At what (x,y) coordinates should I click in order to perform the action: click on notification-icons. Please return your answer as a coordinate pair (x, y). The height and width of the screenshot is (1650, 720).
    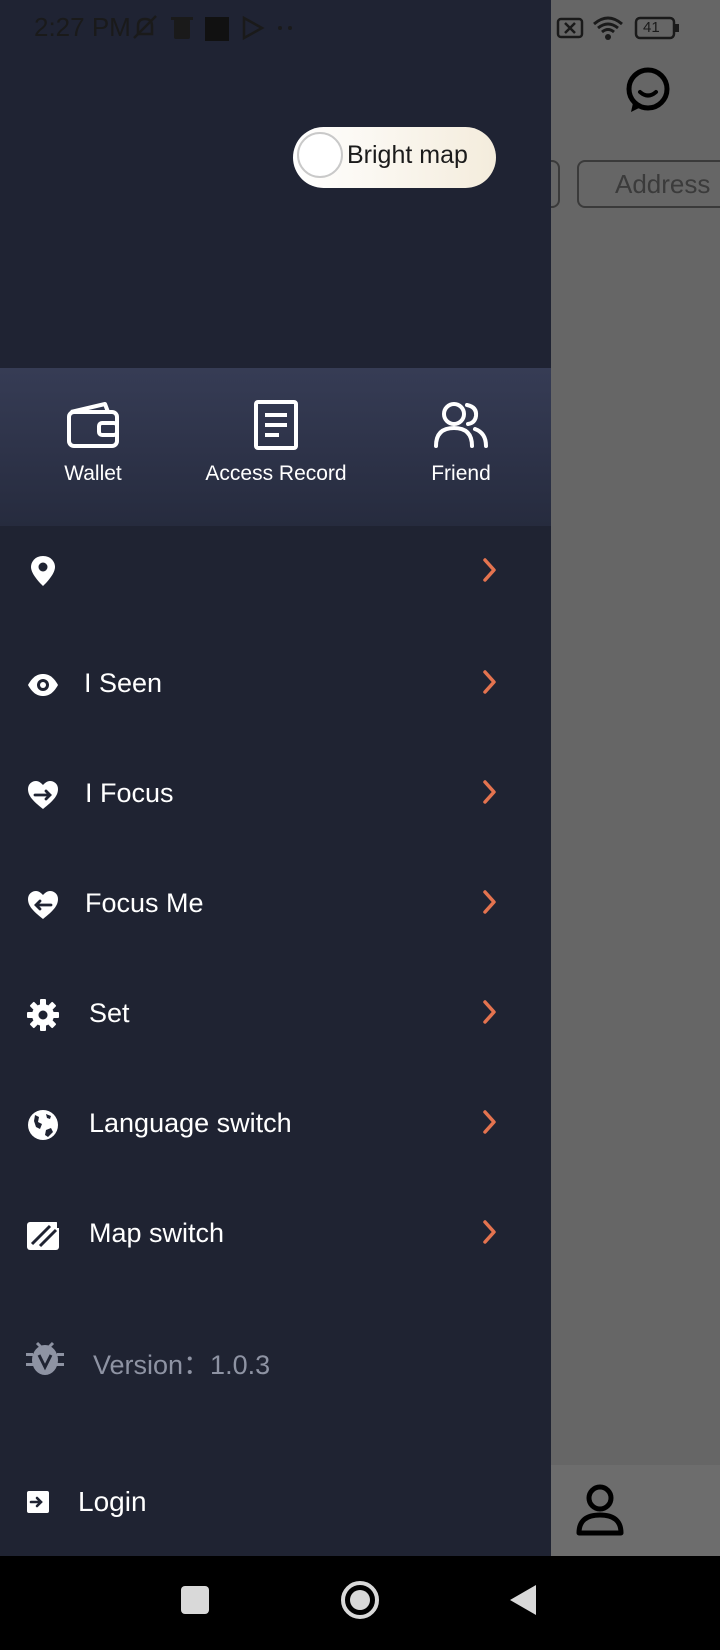
    Looking at the image, I should click on (212, 28).